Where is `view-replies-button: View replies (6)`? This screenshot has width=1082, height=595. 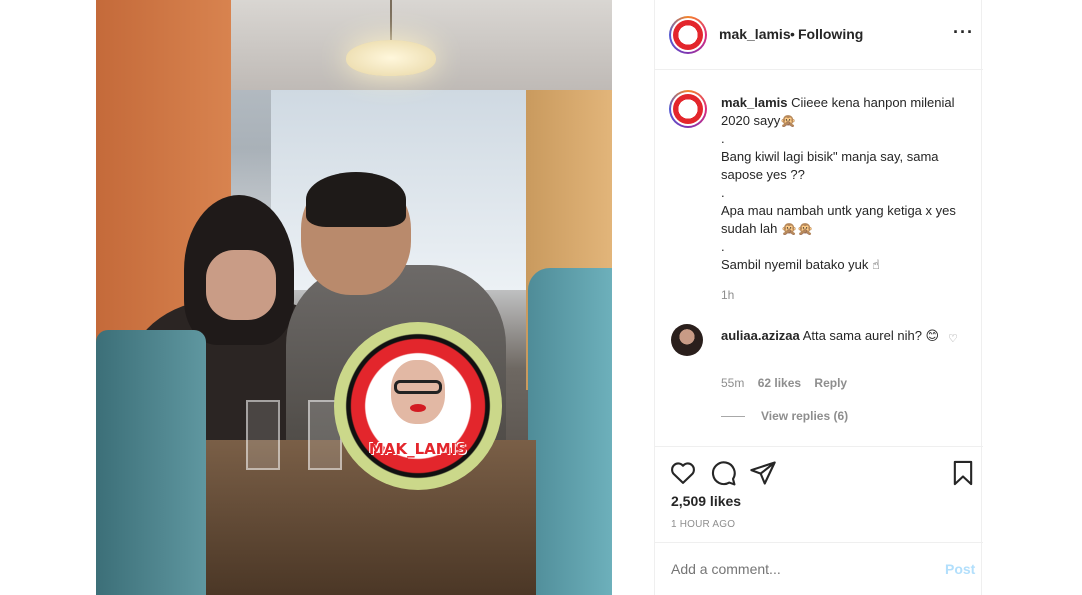 view-replies-button: View replies (6) is located at coordinates (784, 416).